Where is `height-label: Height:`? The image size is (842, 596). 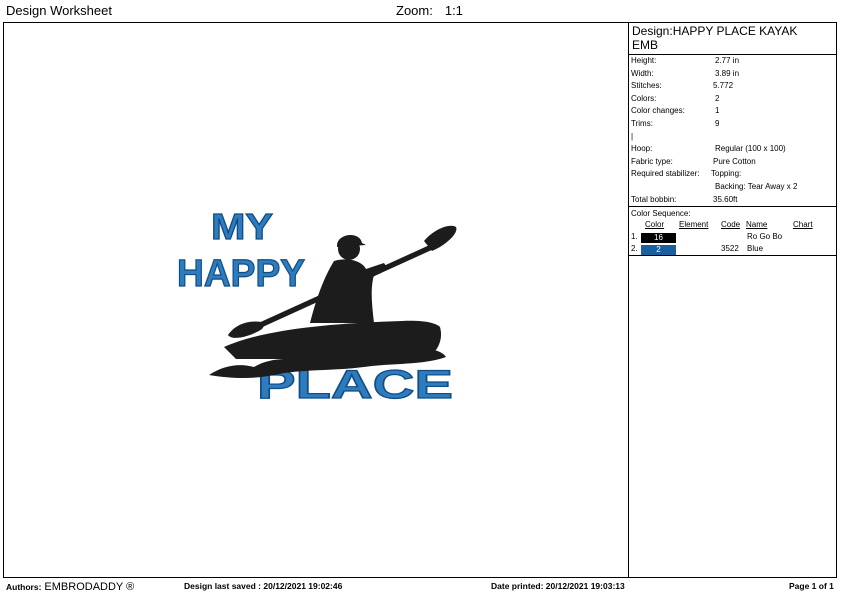 height-label: Height: is located at coordinates (644, 60).